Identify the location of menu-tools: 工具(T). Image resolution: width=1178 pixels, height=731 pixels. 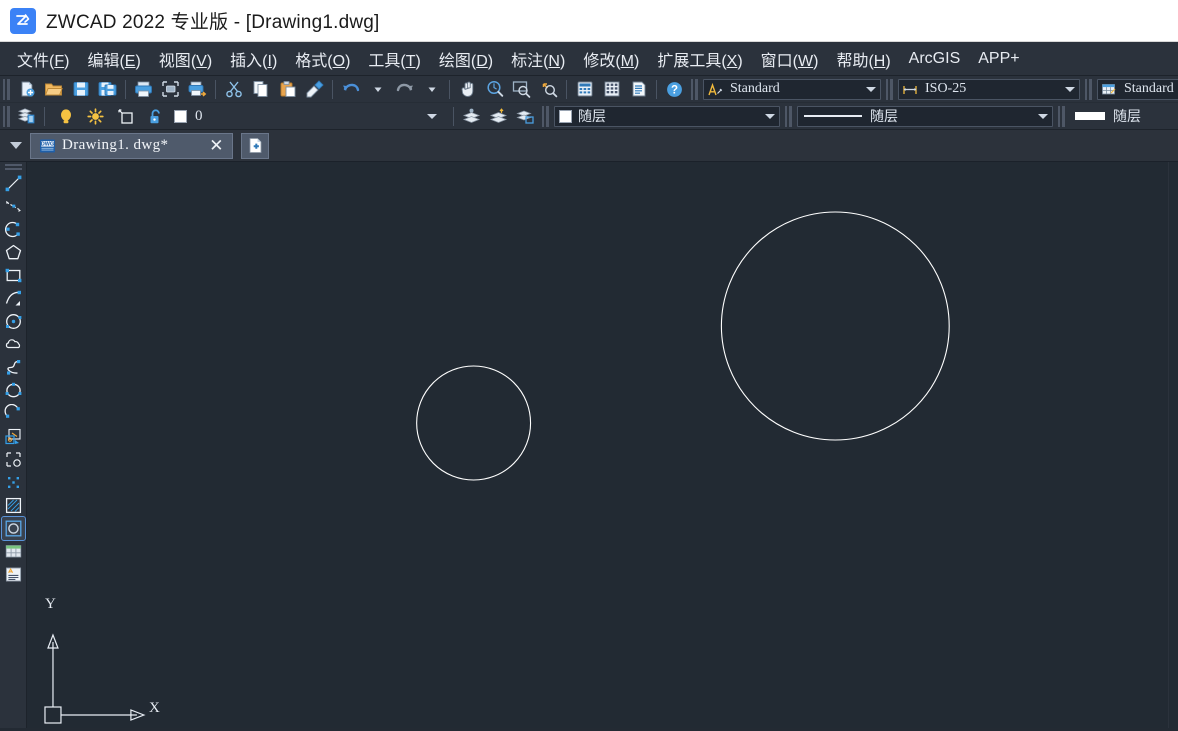
(394, 59).